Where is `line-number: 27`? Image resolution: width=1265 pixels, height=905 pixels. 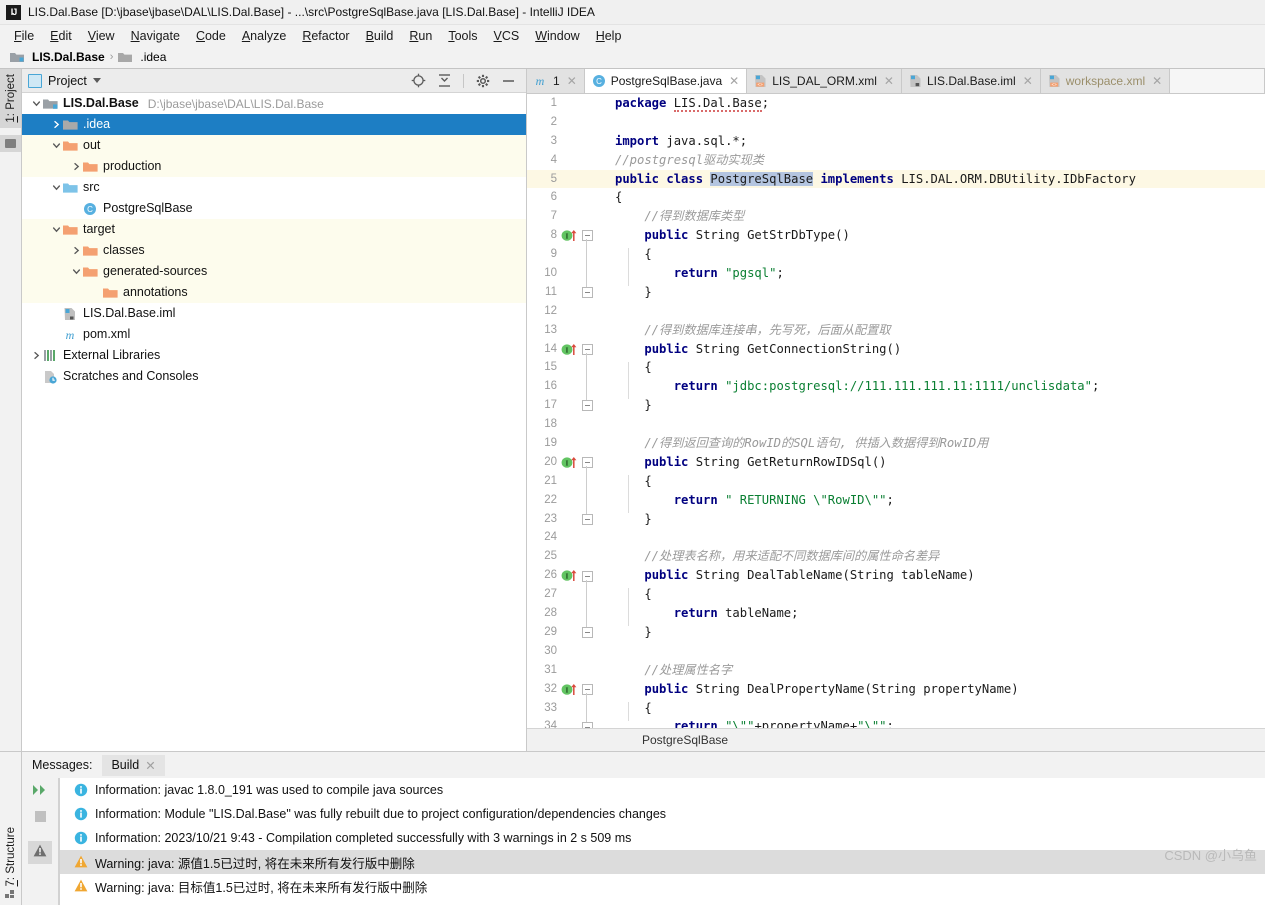 line-number: 27 is located at coordinates (550, 594).